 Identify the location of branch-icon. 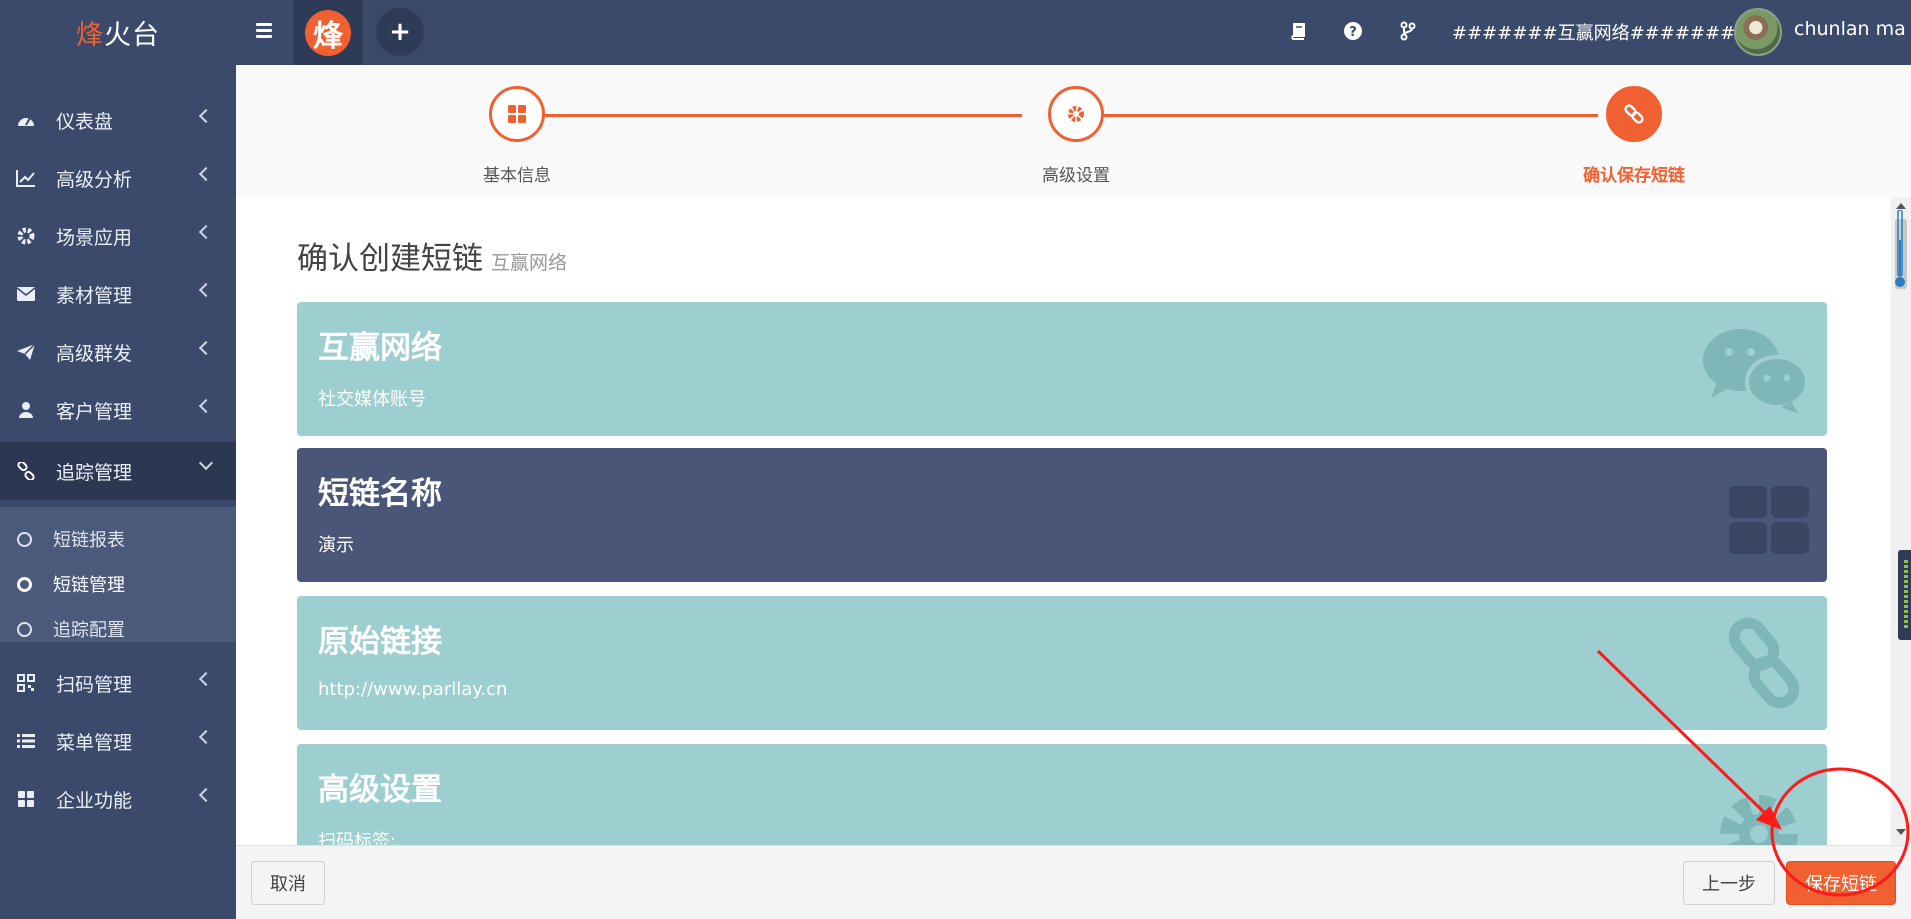
(1408, 31).